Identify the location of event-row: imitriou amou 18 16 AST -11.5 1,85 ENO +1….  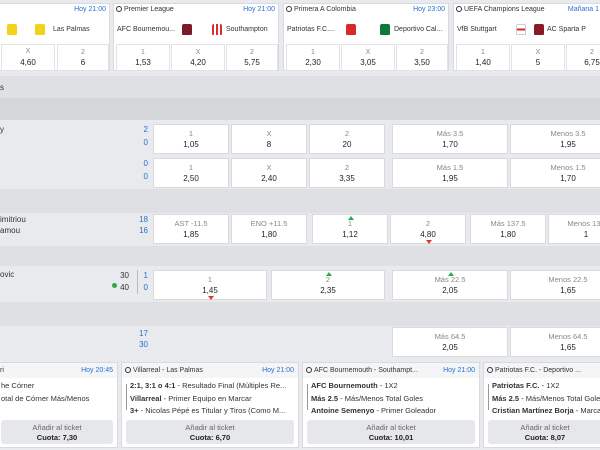
(300, 230).